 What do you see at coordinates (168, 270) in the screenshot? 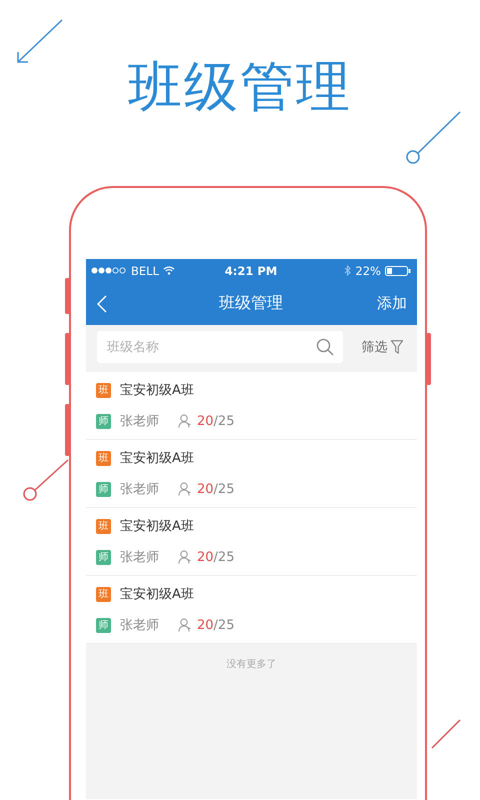
I see `wifi-icon` at bounding box center [168, 270].